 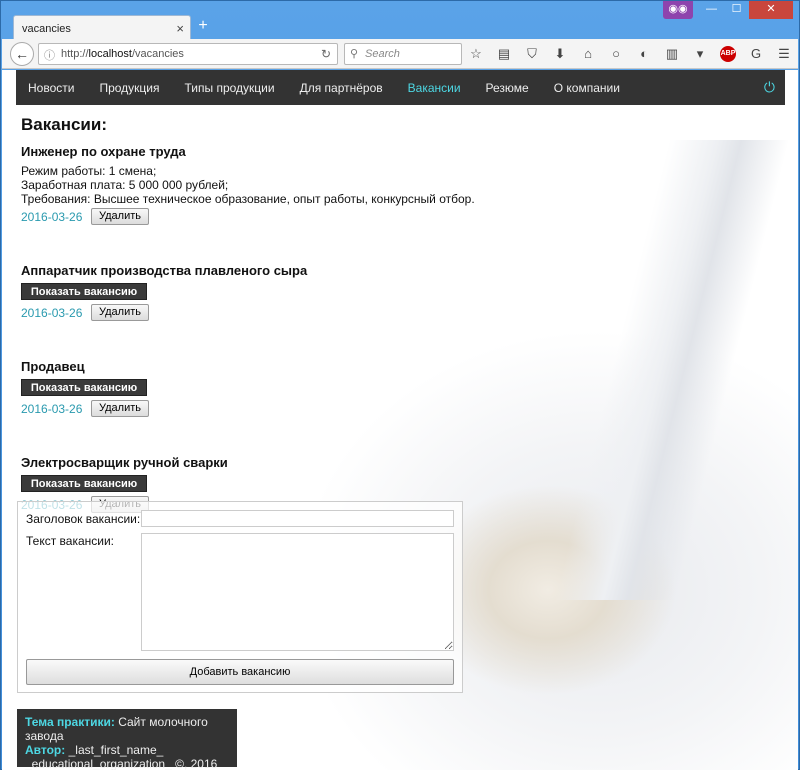 What do you see at coordinates (711, 10) in the screenshot?
I see `minimize-button: —` at bounding box center [711, 10].